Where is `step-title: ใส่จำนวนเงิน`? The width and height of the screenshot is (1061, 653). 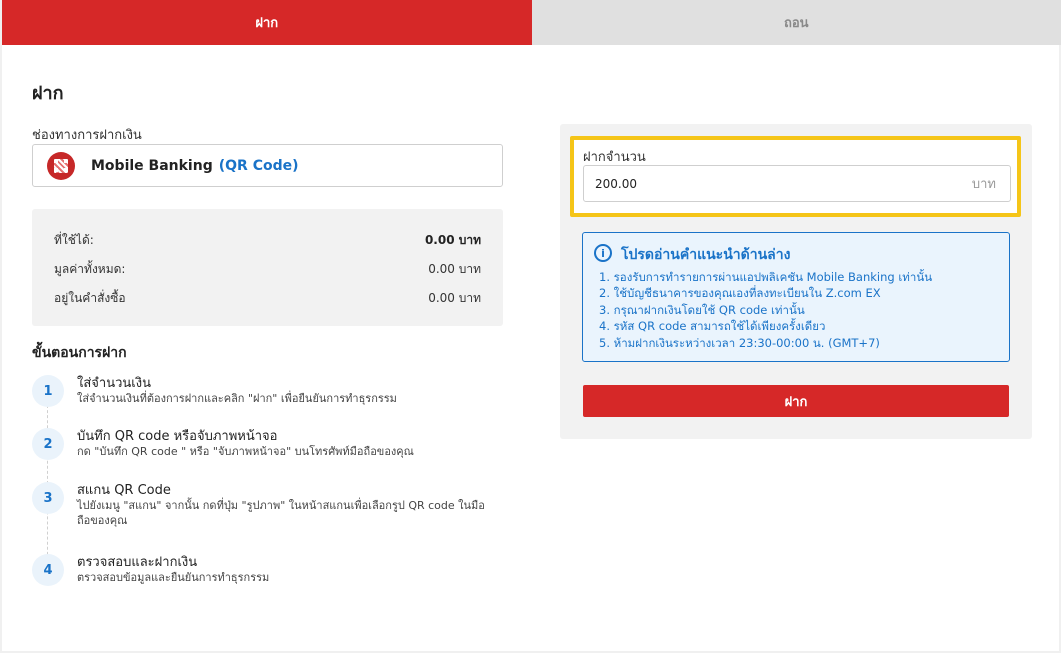
step-title: ใส่จำนวนเงิน is located at coordinates (114, 383).